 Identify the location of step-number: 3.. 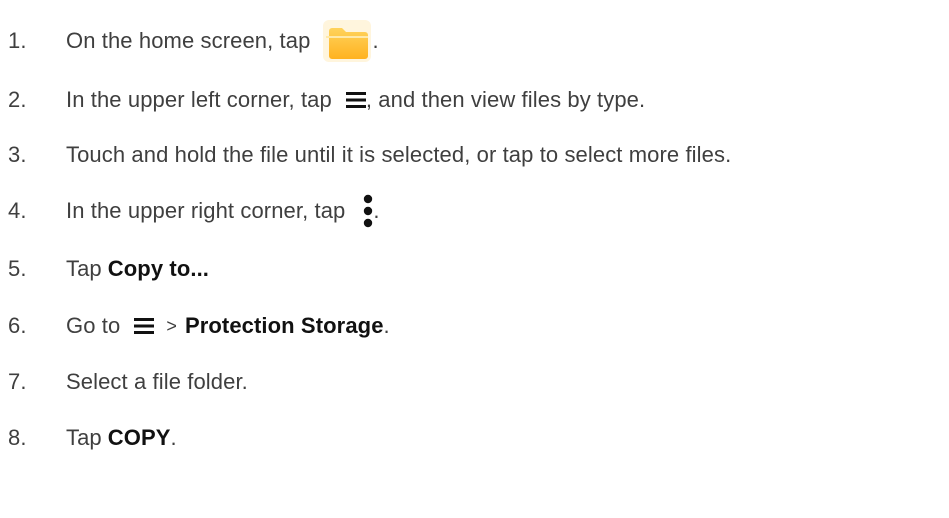
(17, 154).